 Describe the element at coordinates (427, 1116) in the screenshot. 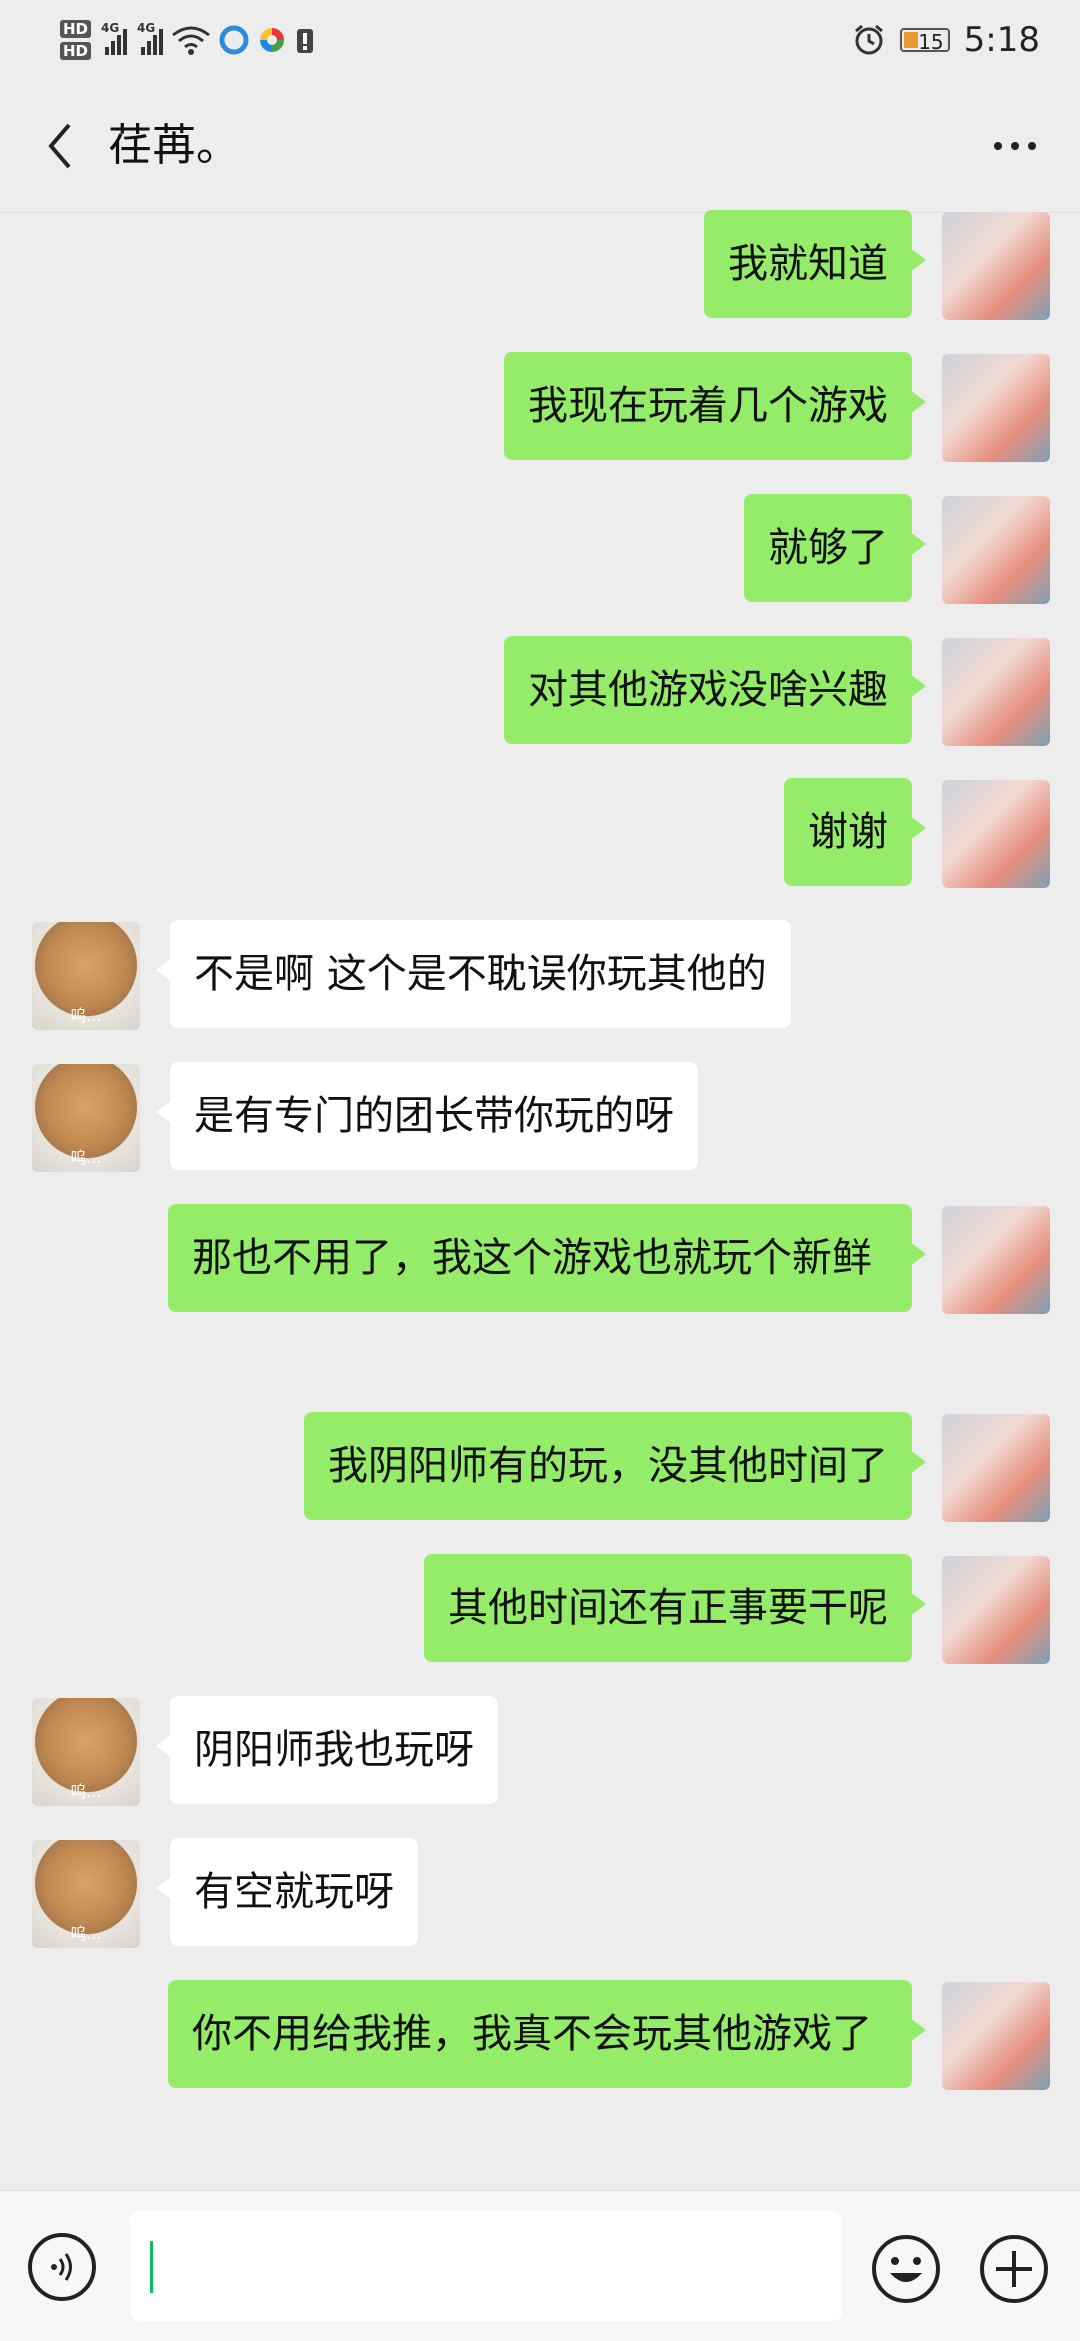

I see `message-bubble-received: 是有专门的团长带你玩的呀` at that location.